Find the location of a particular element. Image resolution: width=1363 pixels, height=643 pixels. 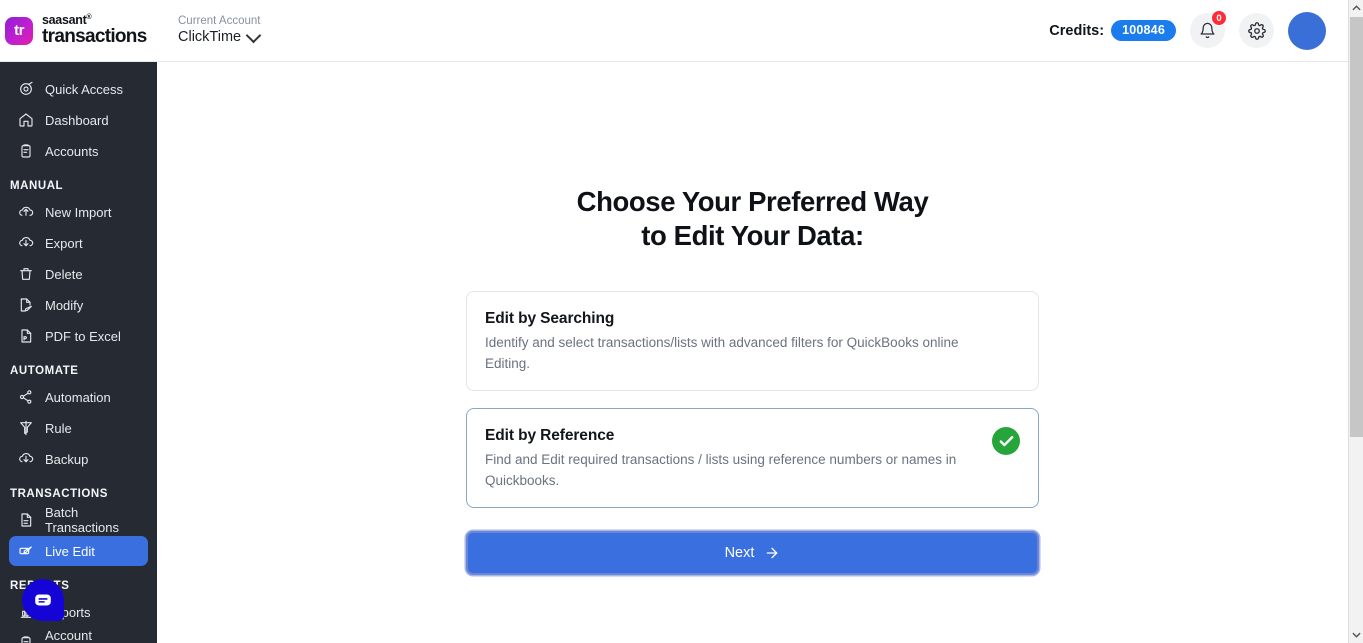

selected-check-icon is located at coordinates (1006, 441).